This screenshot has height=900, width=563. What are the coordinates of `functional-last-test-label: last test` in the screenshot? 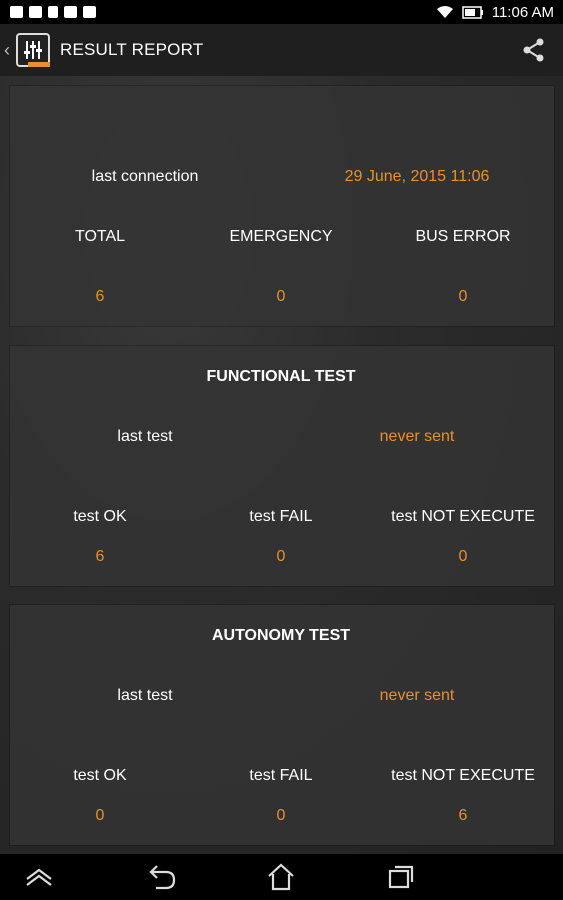 It's located at (145, 436).